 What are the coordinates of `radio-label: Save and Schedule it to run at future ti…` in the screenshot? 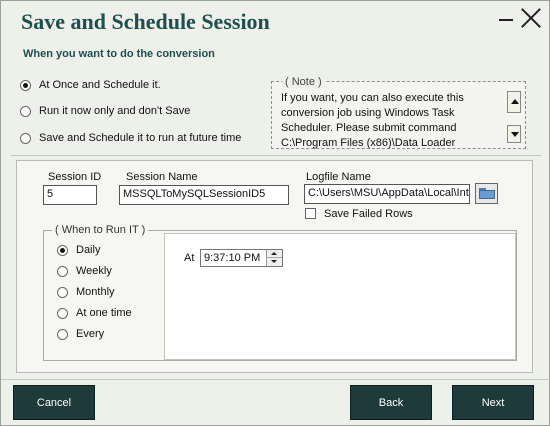 It's located at (140, 138).